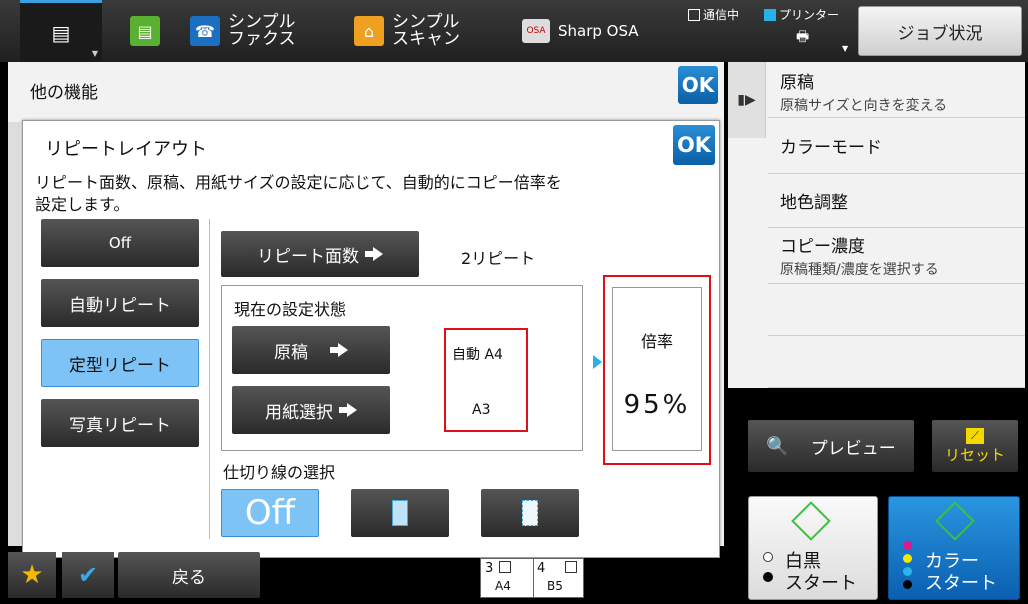  Describe the element at coordinates (311, 350) in the screenshot. I see `original-button: 原稿` at that location.